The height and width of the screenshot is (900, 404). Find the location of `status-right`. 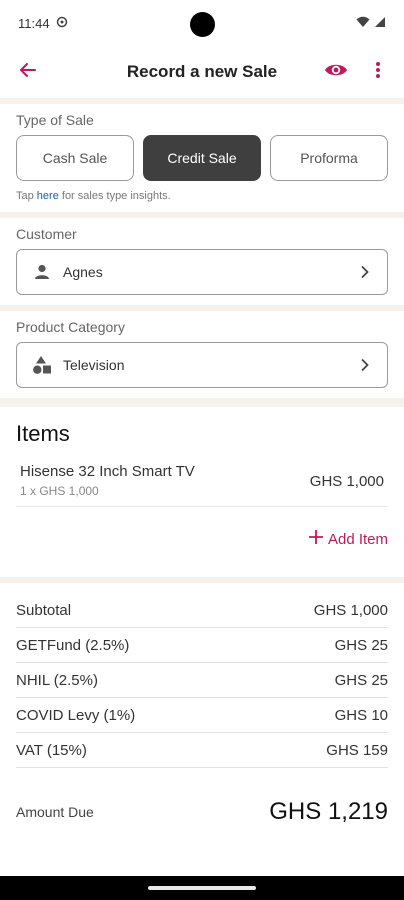

status-right is located at coordinates (371, 23).